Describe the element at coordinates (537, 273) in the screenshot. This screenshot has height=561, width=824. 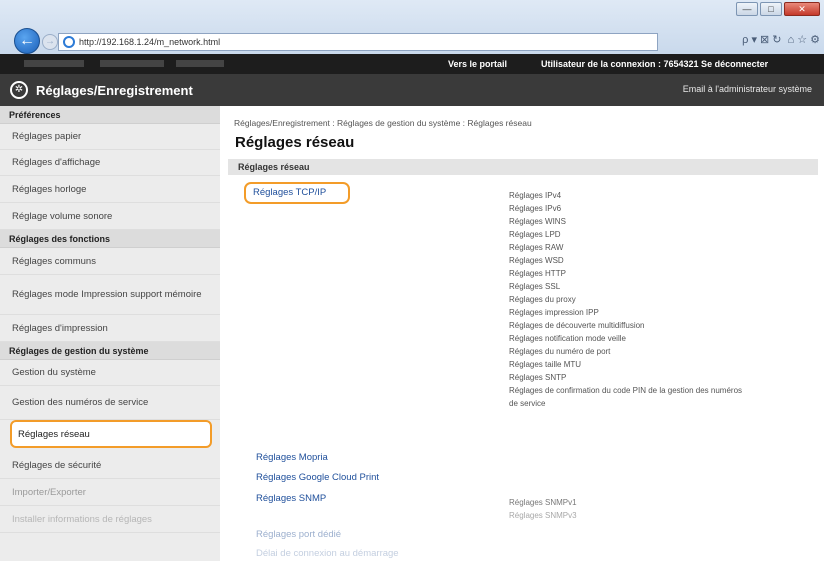
I see `list-item: Réglages HTTP` at that location.